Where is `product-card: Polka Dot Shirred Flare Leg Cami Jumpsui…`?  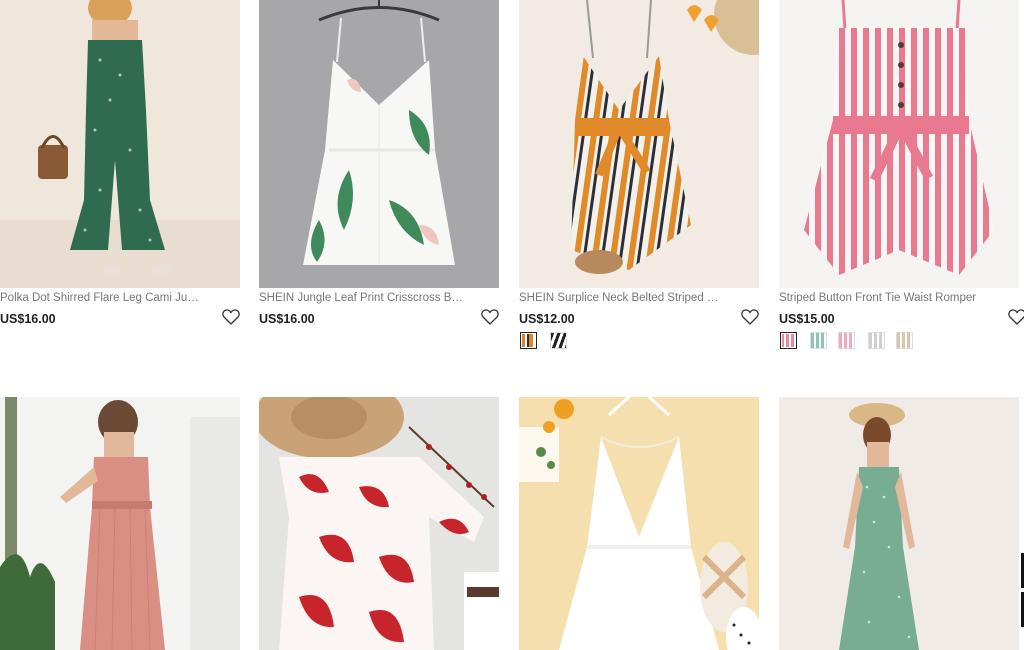 product-card: Polka Dot Shirred Flare Leg Cami Jumpsui… is located at coordinates (120, 180).